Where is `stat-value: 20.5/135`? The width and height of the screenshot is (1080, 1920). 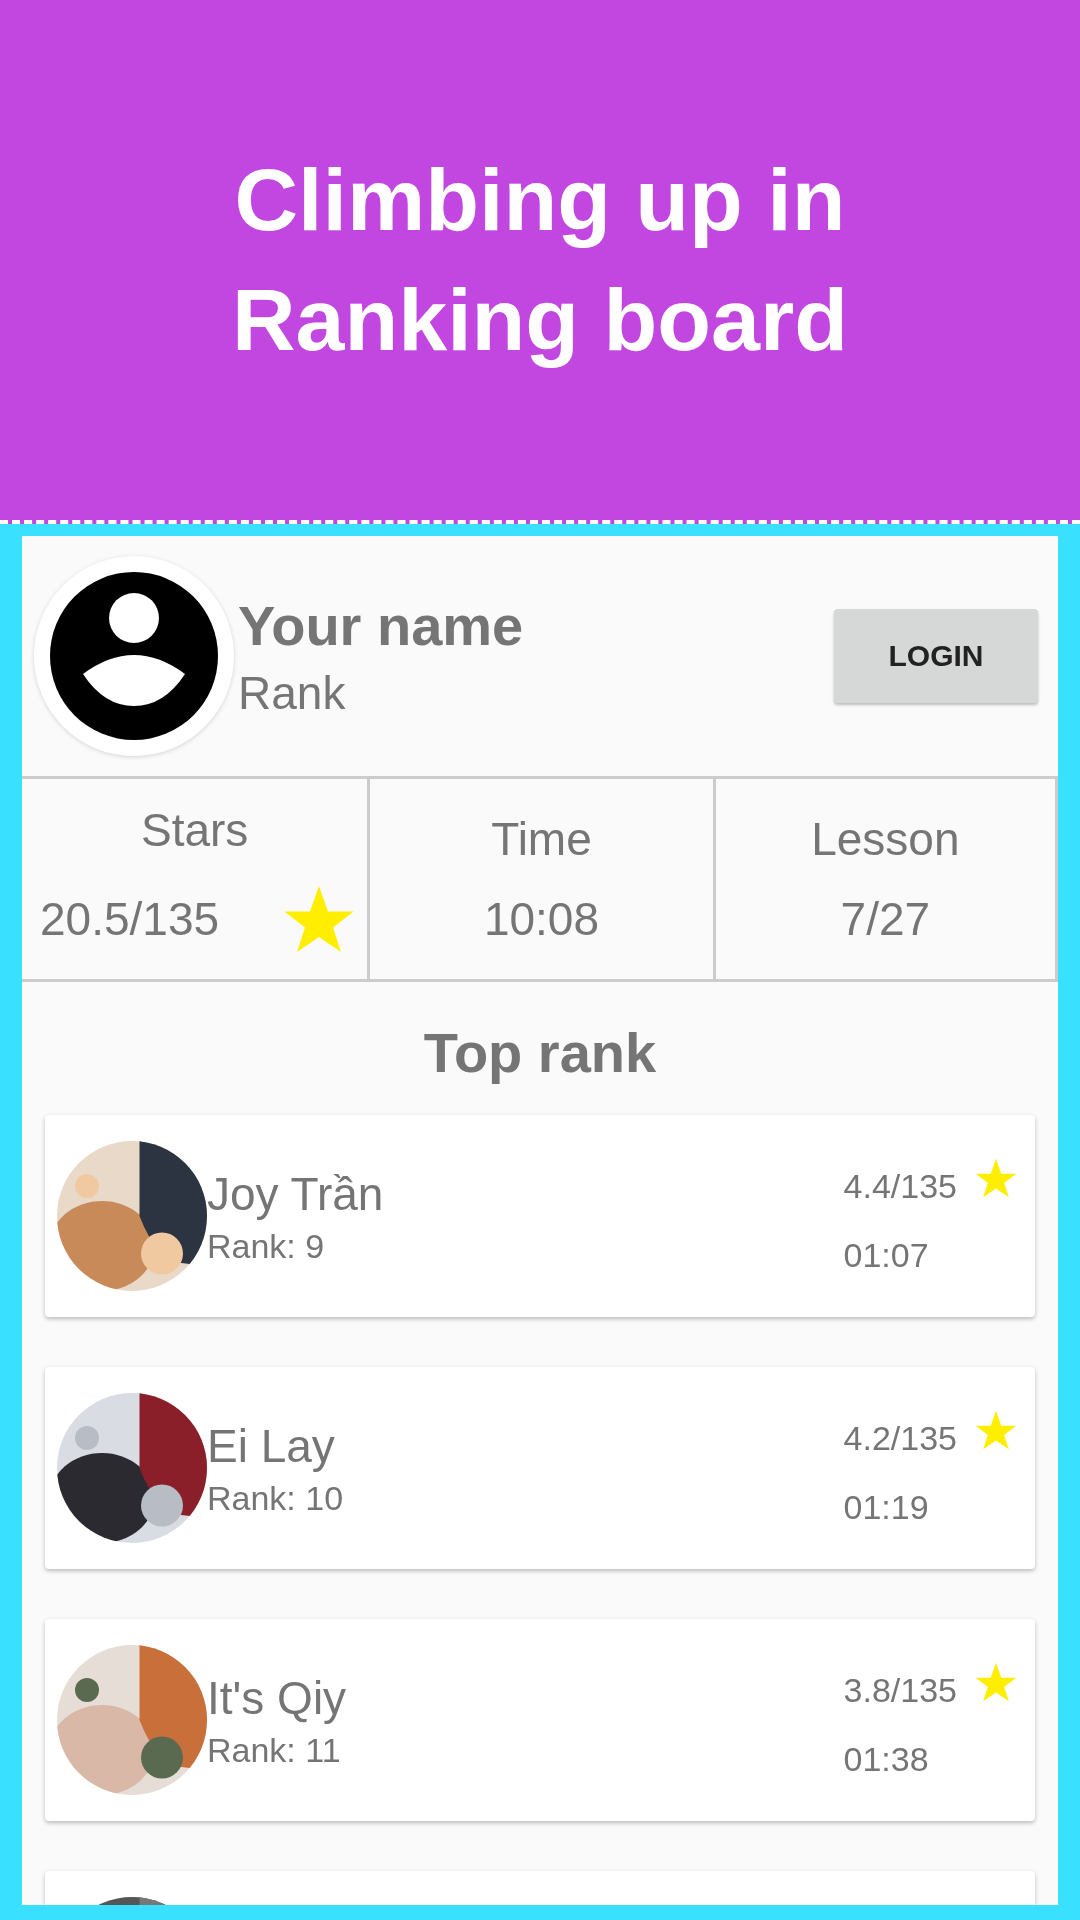 stat-value: 20.5/135 is located at coordinates (130, 919).